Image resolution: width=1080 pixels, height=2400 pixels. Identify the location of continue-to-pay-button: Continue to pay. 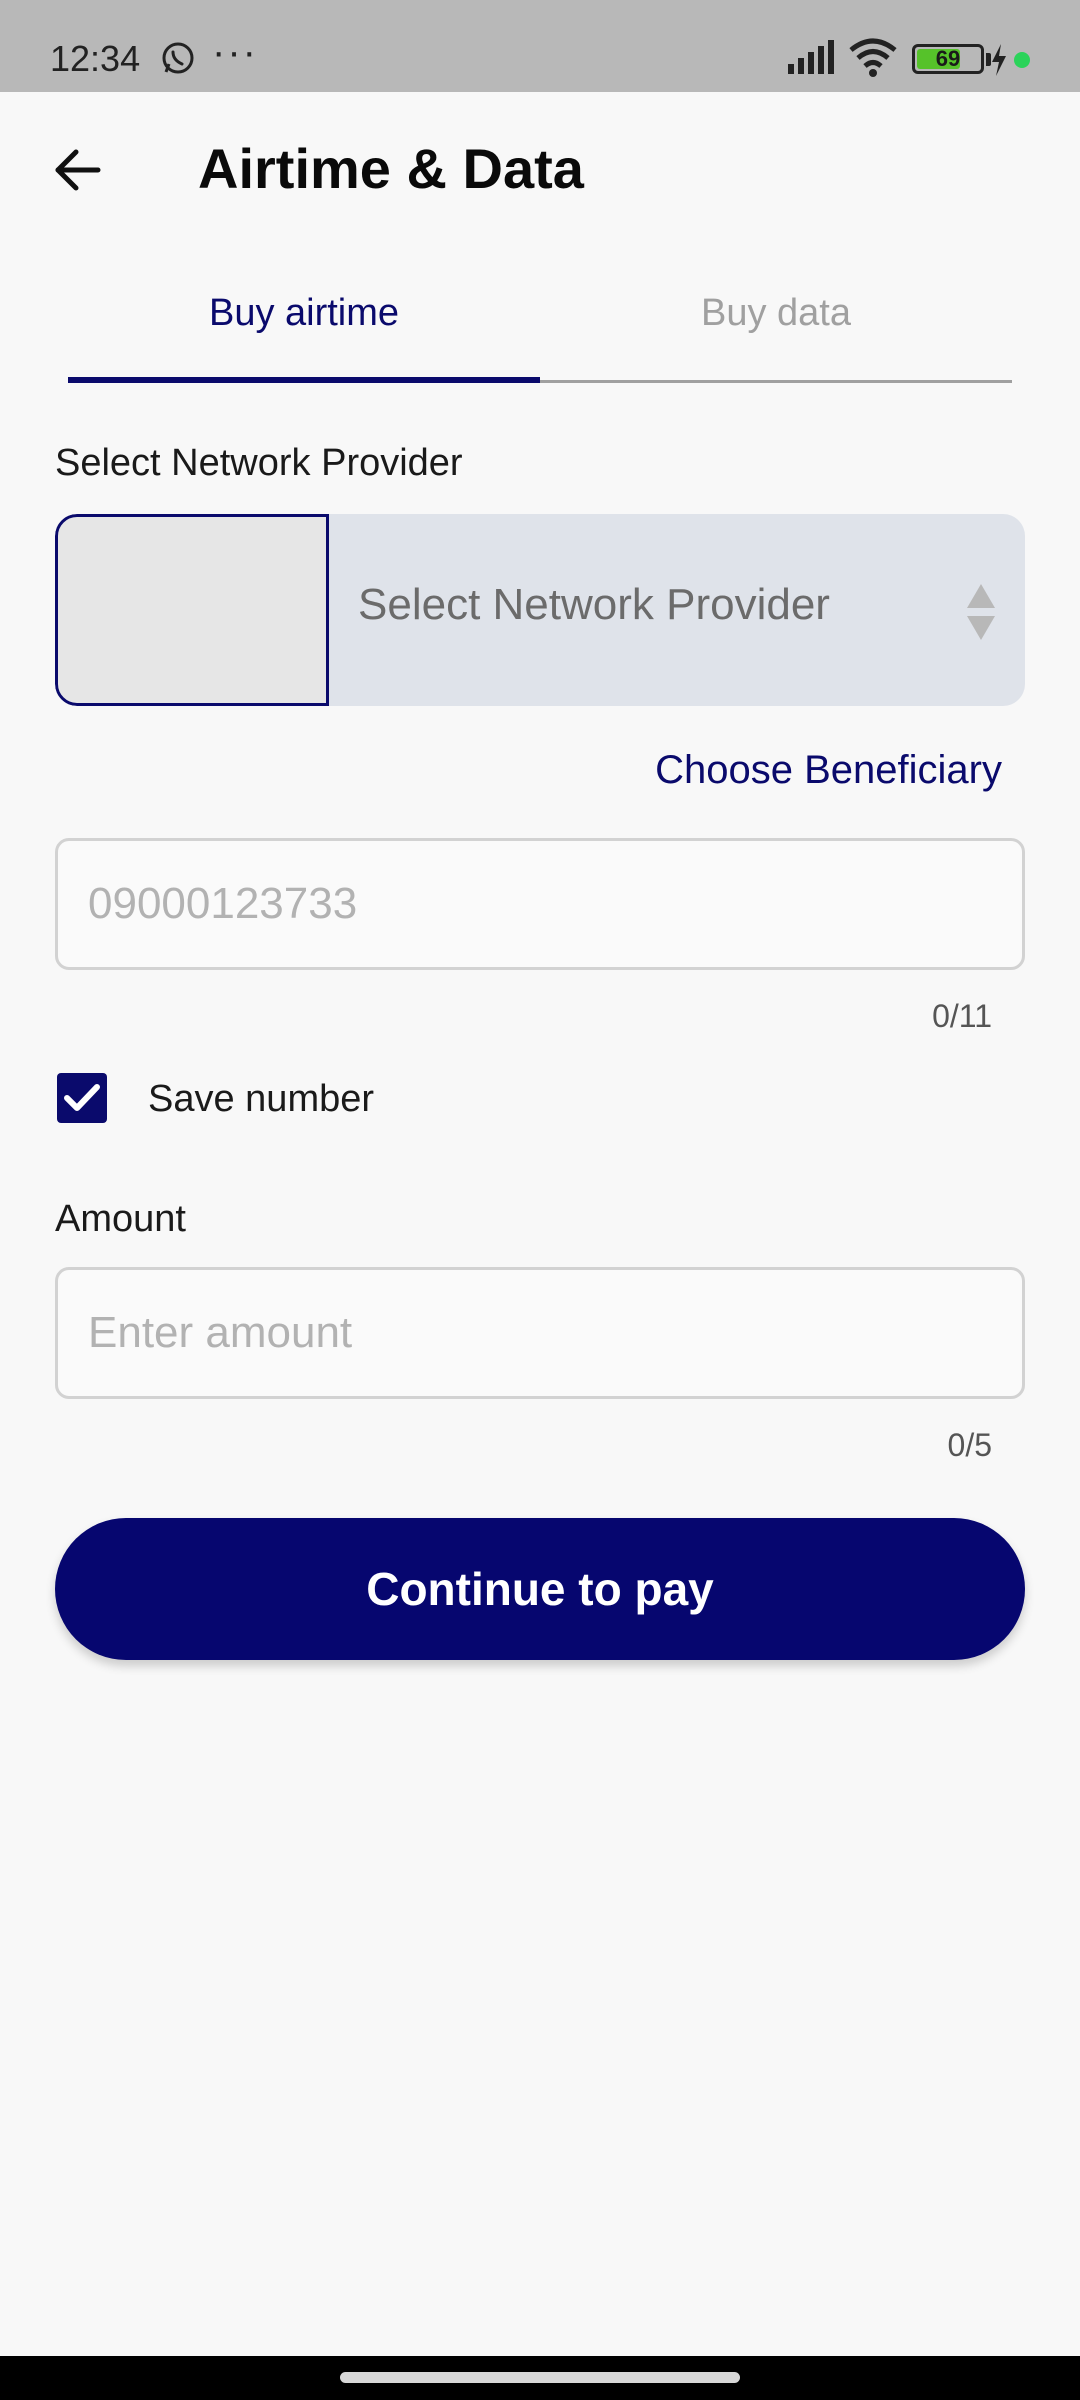
(540, 1589).